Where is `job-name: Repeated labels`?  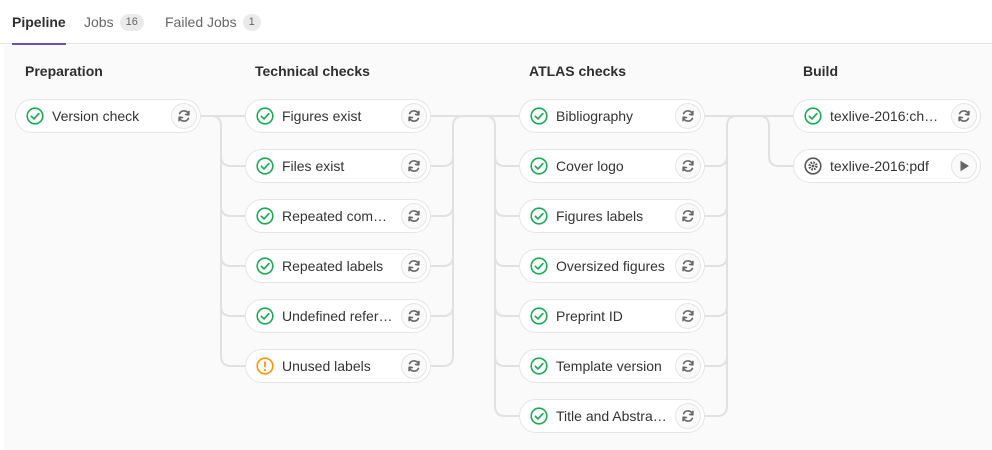 job-name: Repeated labels is located at coordinates (333, 266).